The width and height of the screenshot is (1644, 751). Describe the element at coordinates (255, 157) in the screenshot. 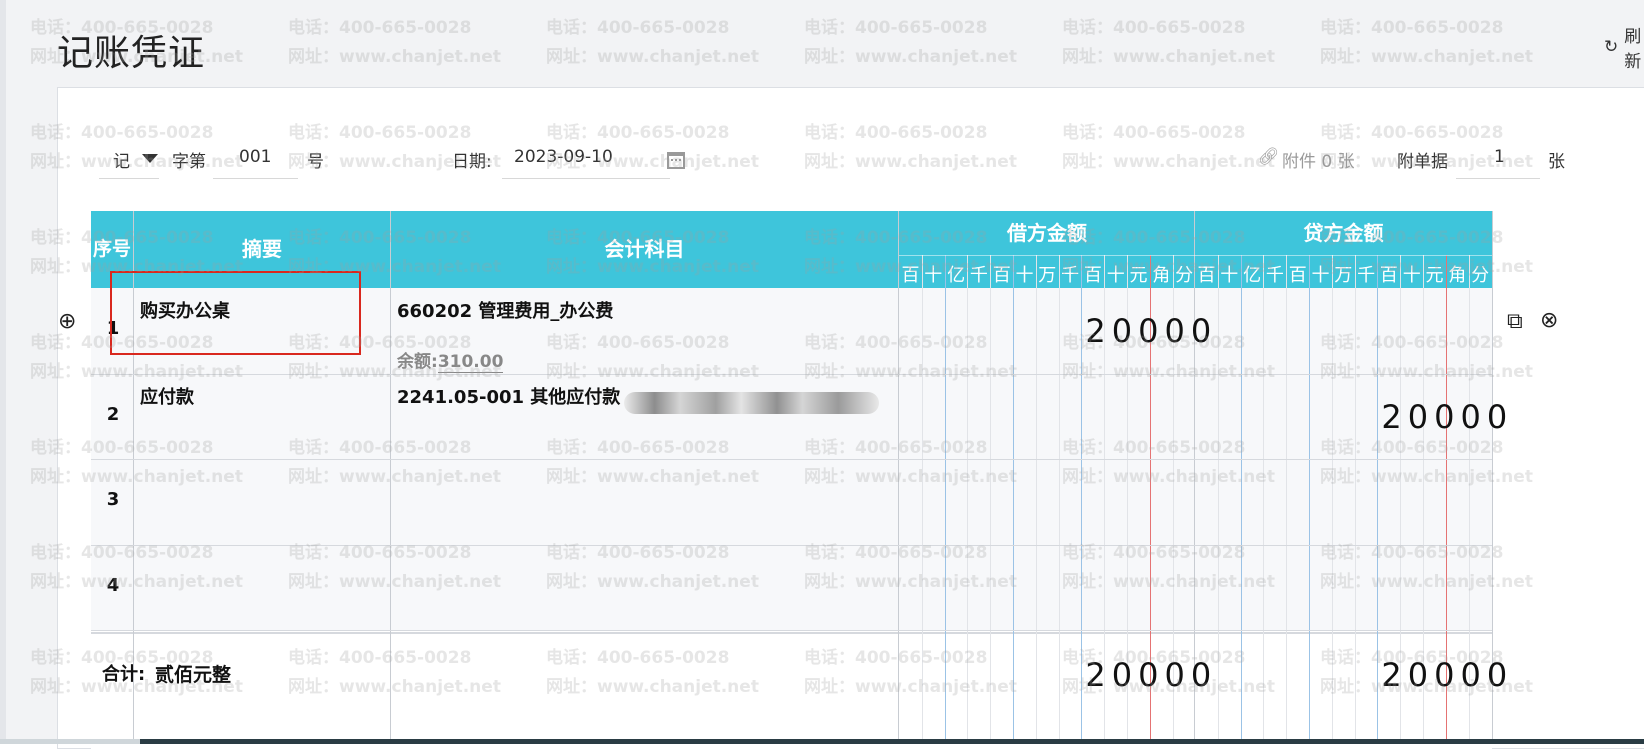

I see `voucher-number-input: 001` at that location.